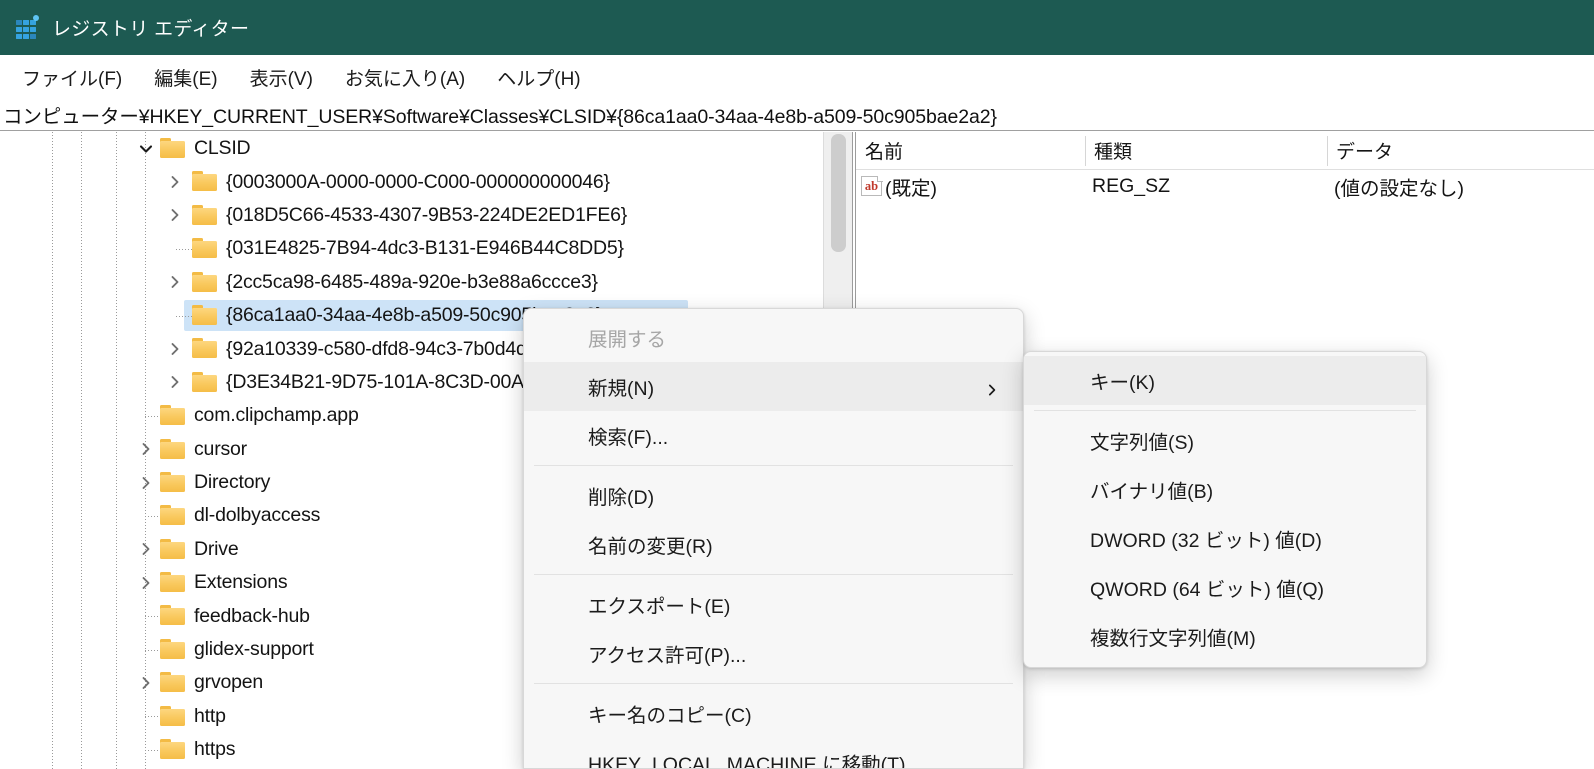 Image resolution: width=1594 pixels, height=769 pixels. Describe the element at coordinates (797, 77) in the screenshot. I see `menu-bar: ファイル(F) 編集(E) 表示(V) お気に入り(A) ヘルプ(H)` at that location.